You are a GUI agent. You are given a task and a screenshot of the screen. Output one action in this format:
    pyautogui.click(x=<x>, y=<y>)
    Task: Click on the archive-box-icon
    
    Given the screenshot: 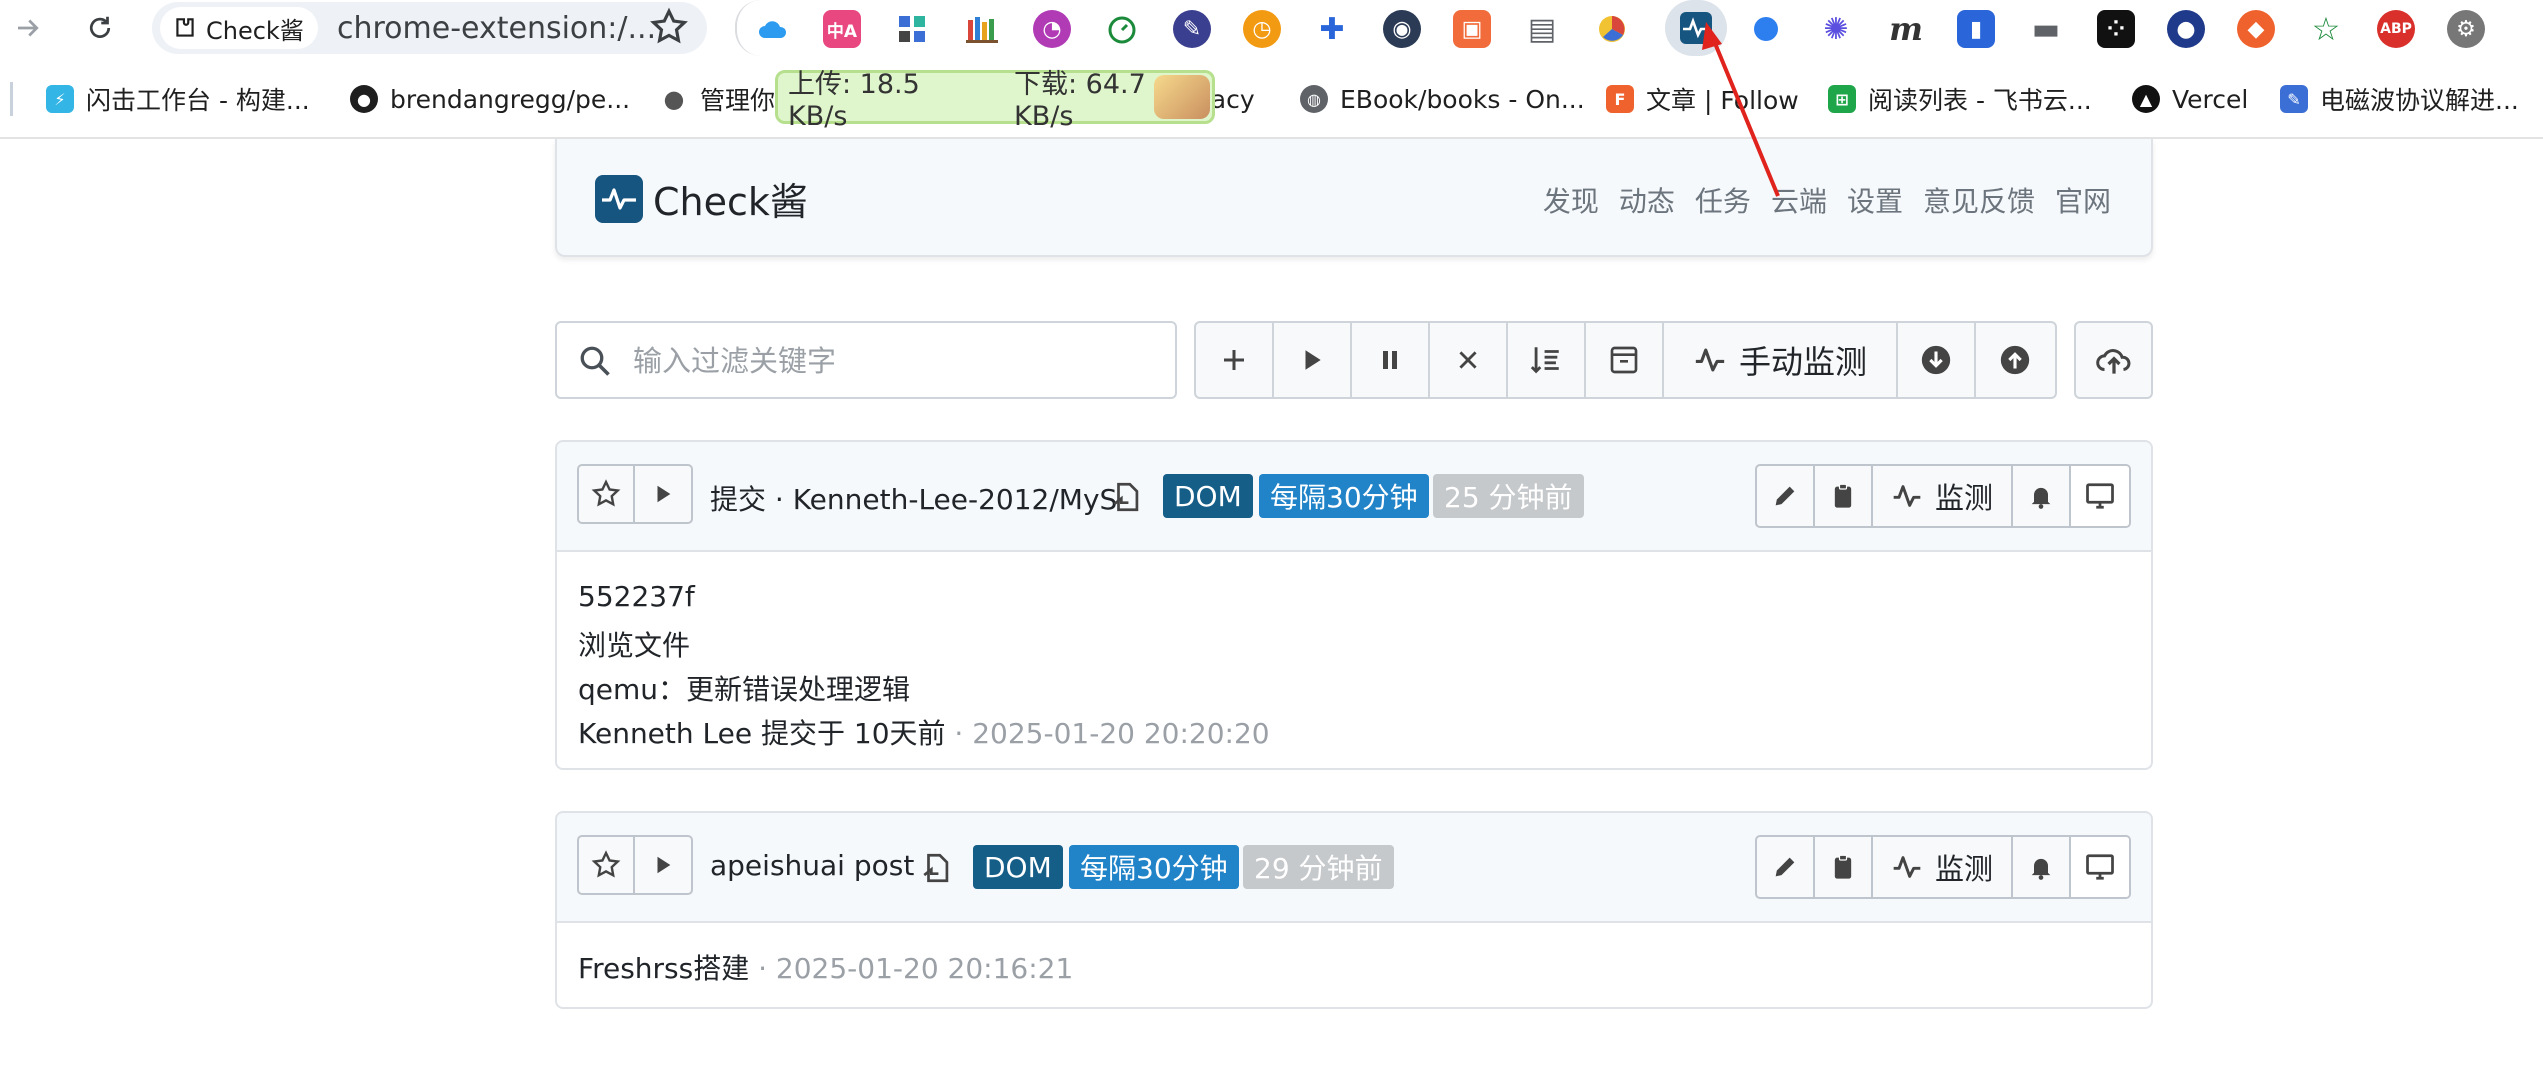 What is the action you would take?
    pyautogui.click(x=1624, y=360)
    